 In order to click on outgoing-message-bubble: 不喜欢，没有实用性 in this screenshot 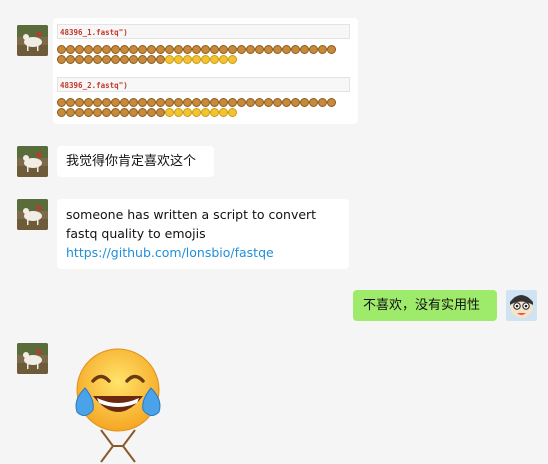, I will do `click(425, 305)`.